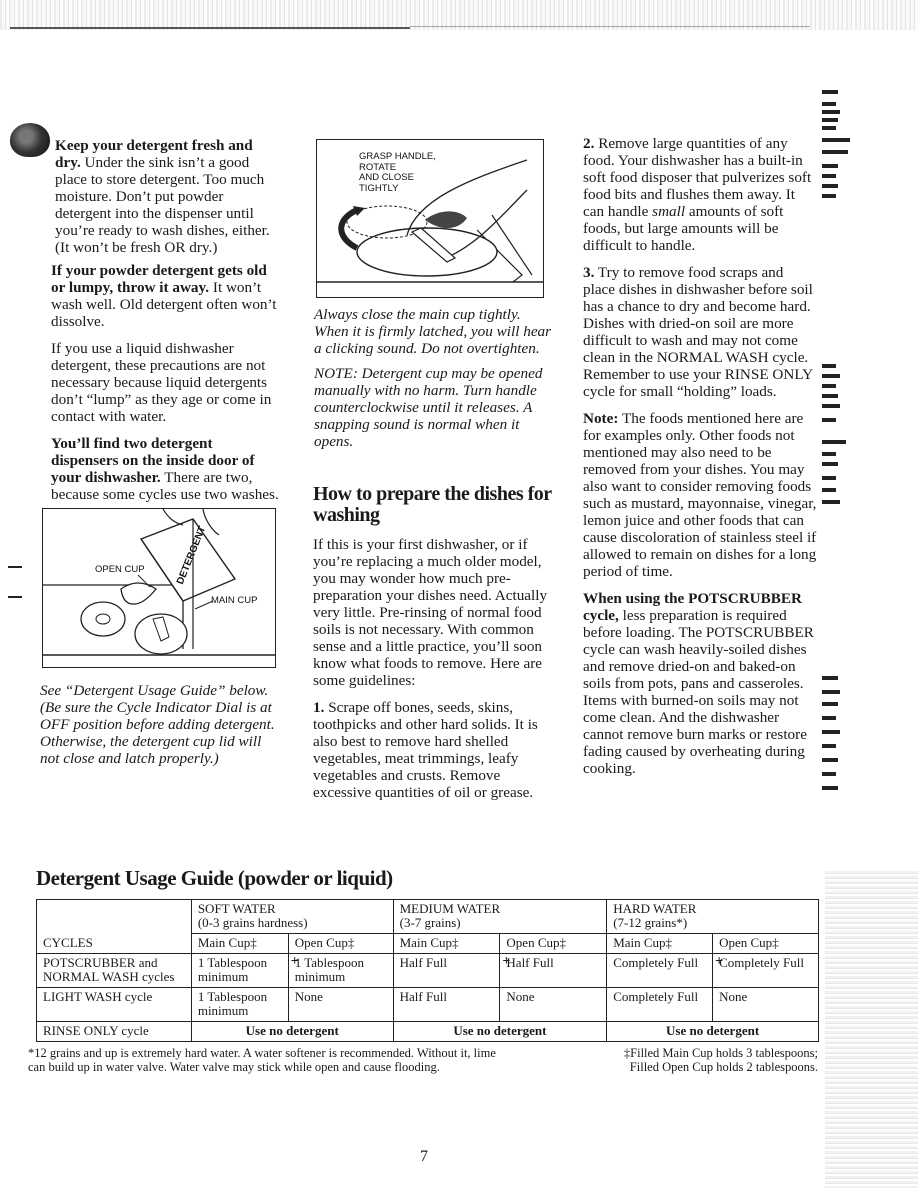  What do you see at coordinates (397, 172) in the screenshot?
I see `grasp-handle-label: GRASP HANDLE, ROTATE AND CLOSE TIGHTLY` at bounding box center [397, 172].